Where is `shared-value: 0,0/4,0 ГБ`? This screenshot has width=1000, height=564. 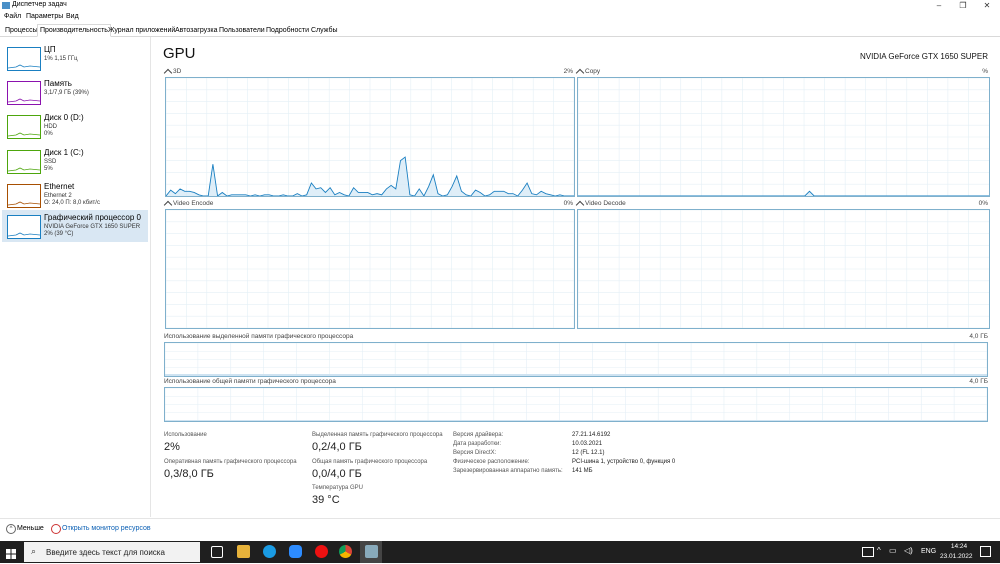 shared-value: 0,0/4,0 ГБ is located at coordinates (337, 474).